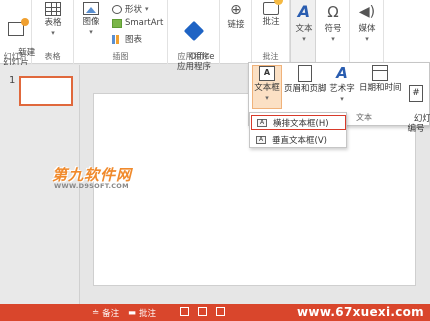 This screenshot has height=321, width=430. Describe the element at coordinates (120, 56) in the screenshot. I see `group-label-images: 插图` at that location.